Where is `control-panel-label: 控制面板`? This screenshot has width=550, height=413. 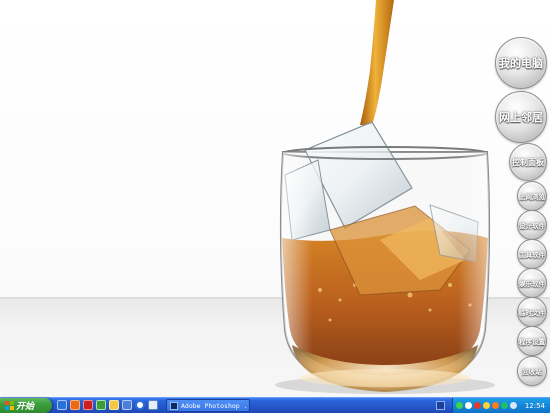 control-panel-label: 控制面板 is located at coordinates (528, 162).